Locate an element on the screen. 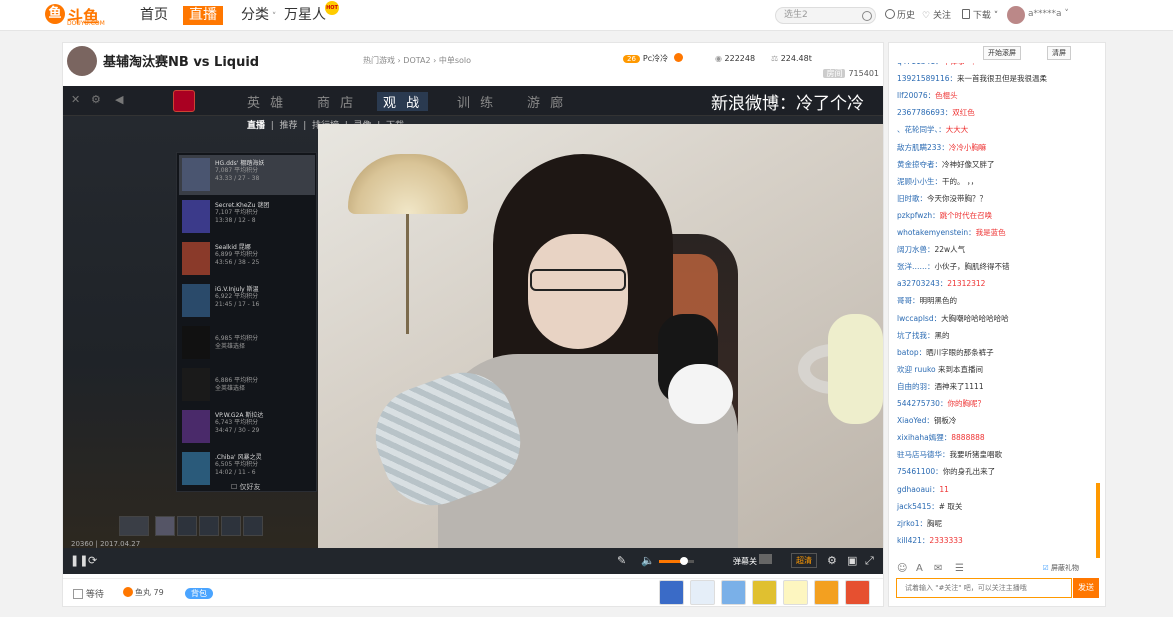 This screenshot has height=617, width=1173. bag-button: 背包 is located at coordinates (199, 593).